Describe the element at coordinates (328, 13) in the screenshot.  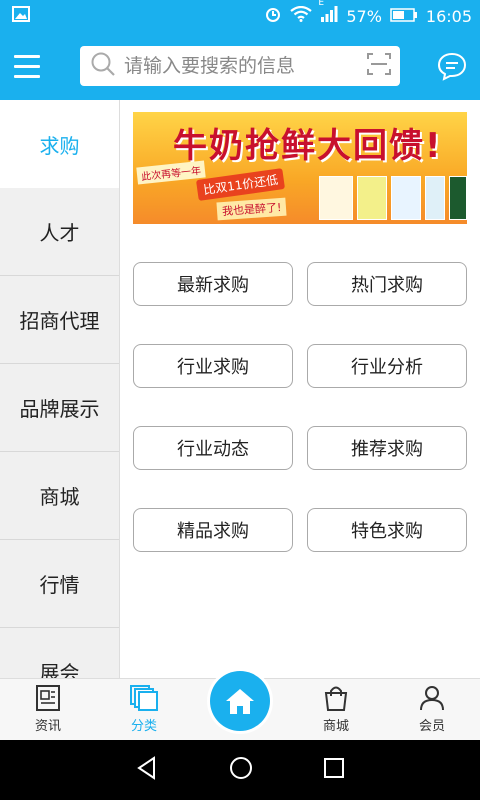
I see `signal-icon: E` at that location.